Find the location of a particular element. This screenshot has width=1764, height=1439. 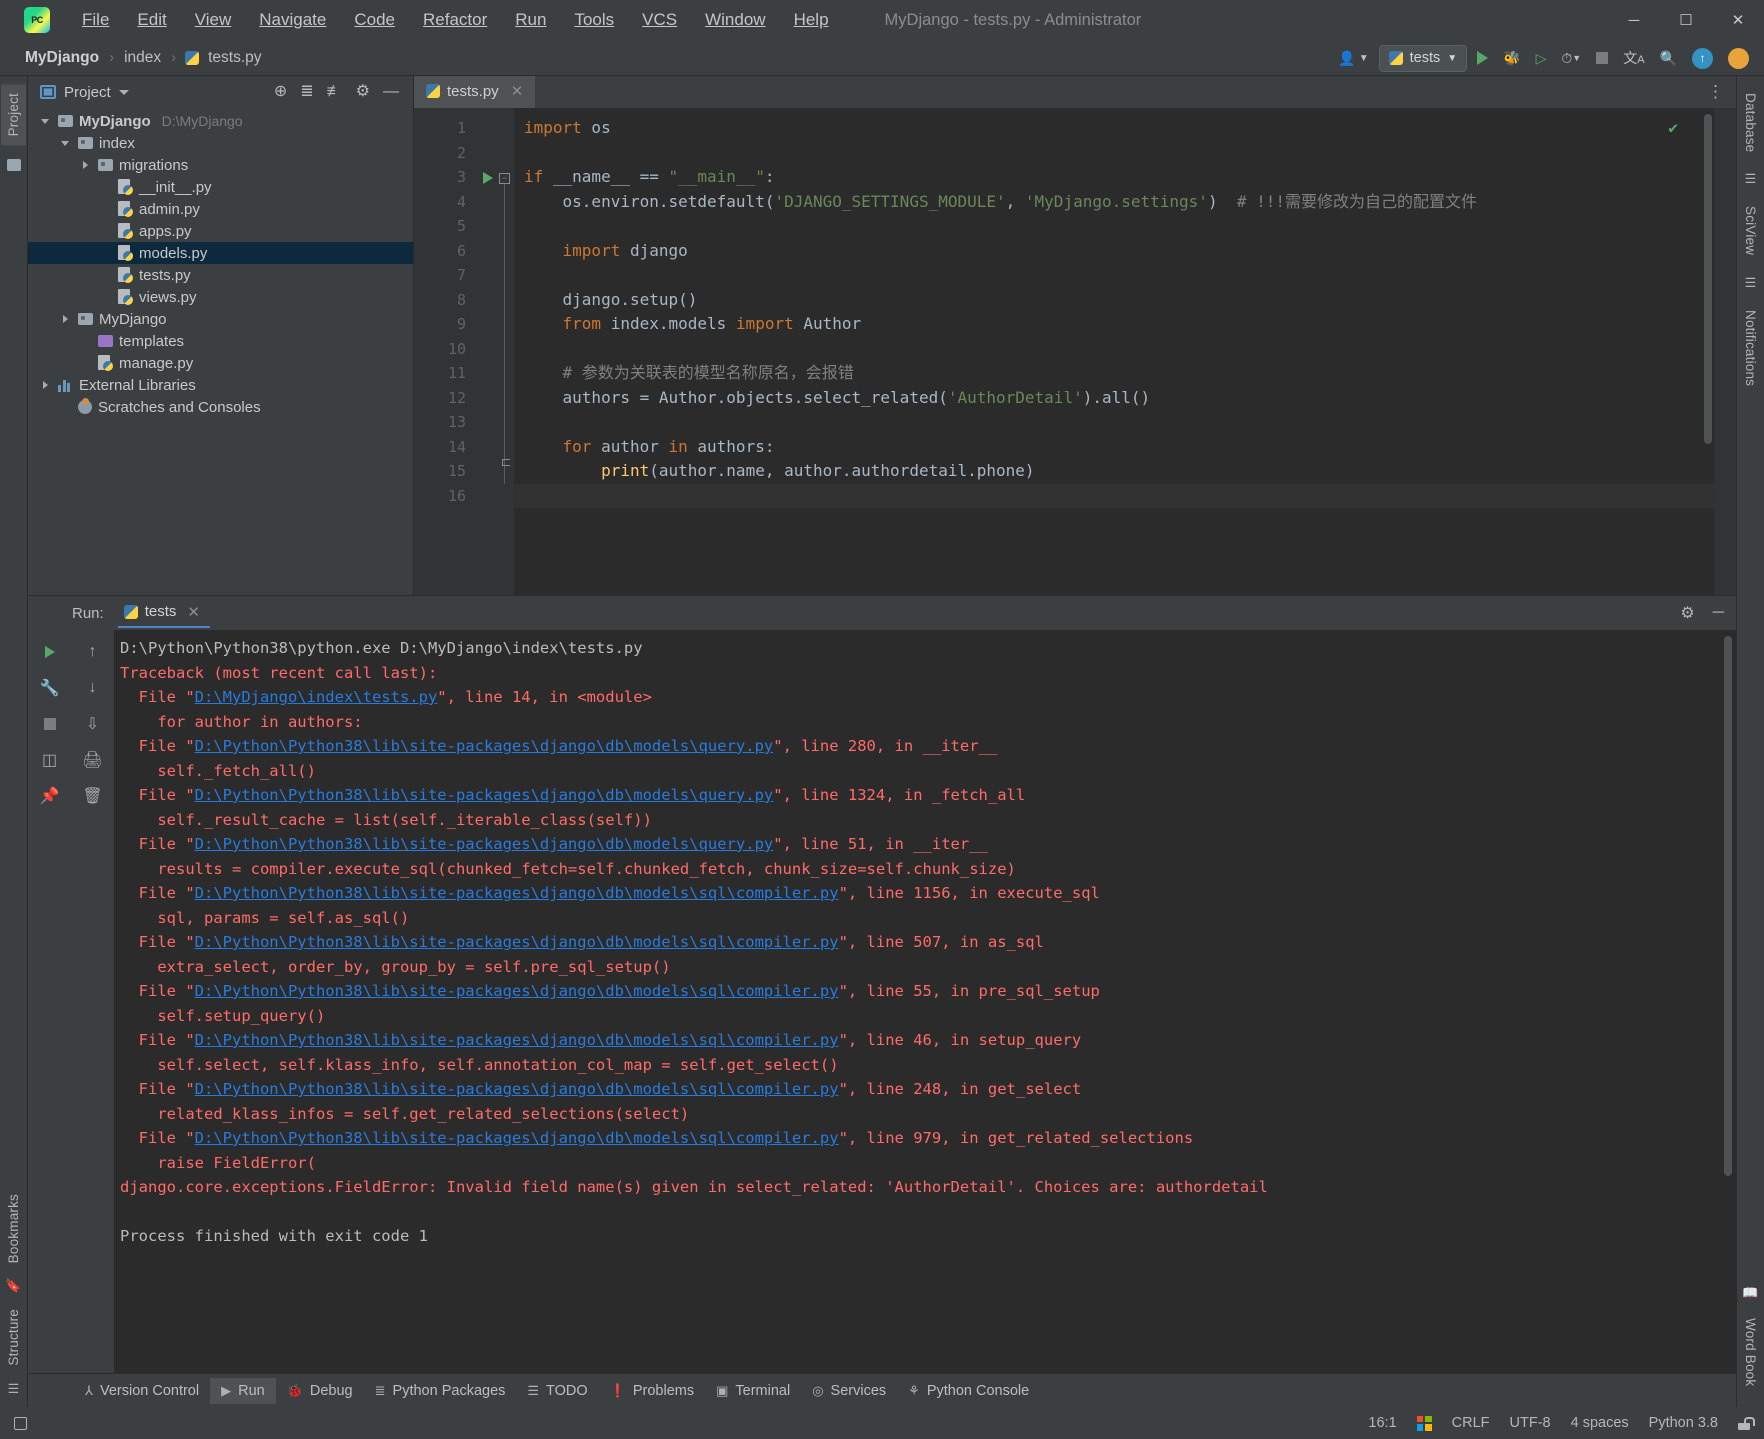

code-line: import os is located at coordinates (1114, 128).